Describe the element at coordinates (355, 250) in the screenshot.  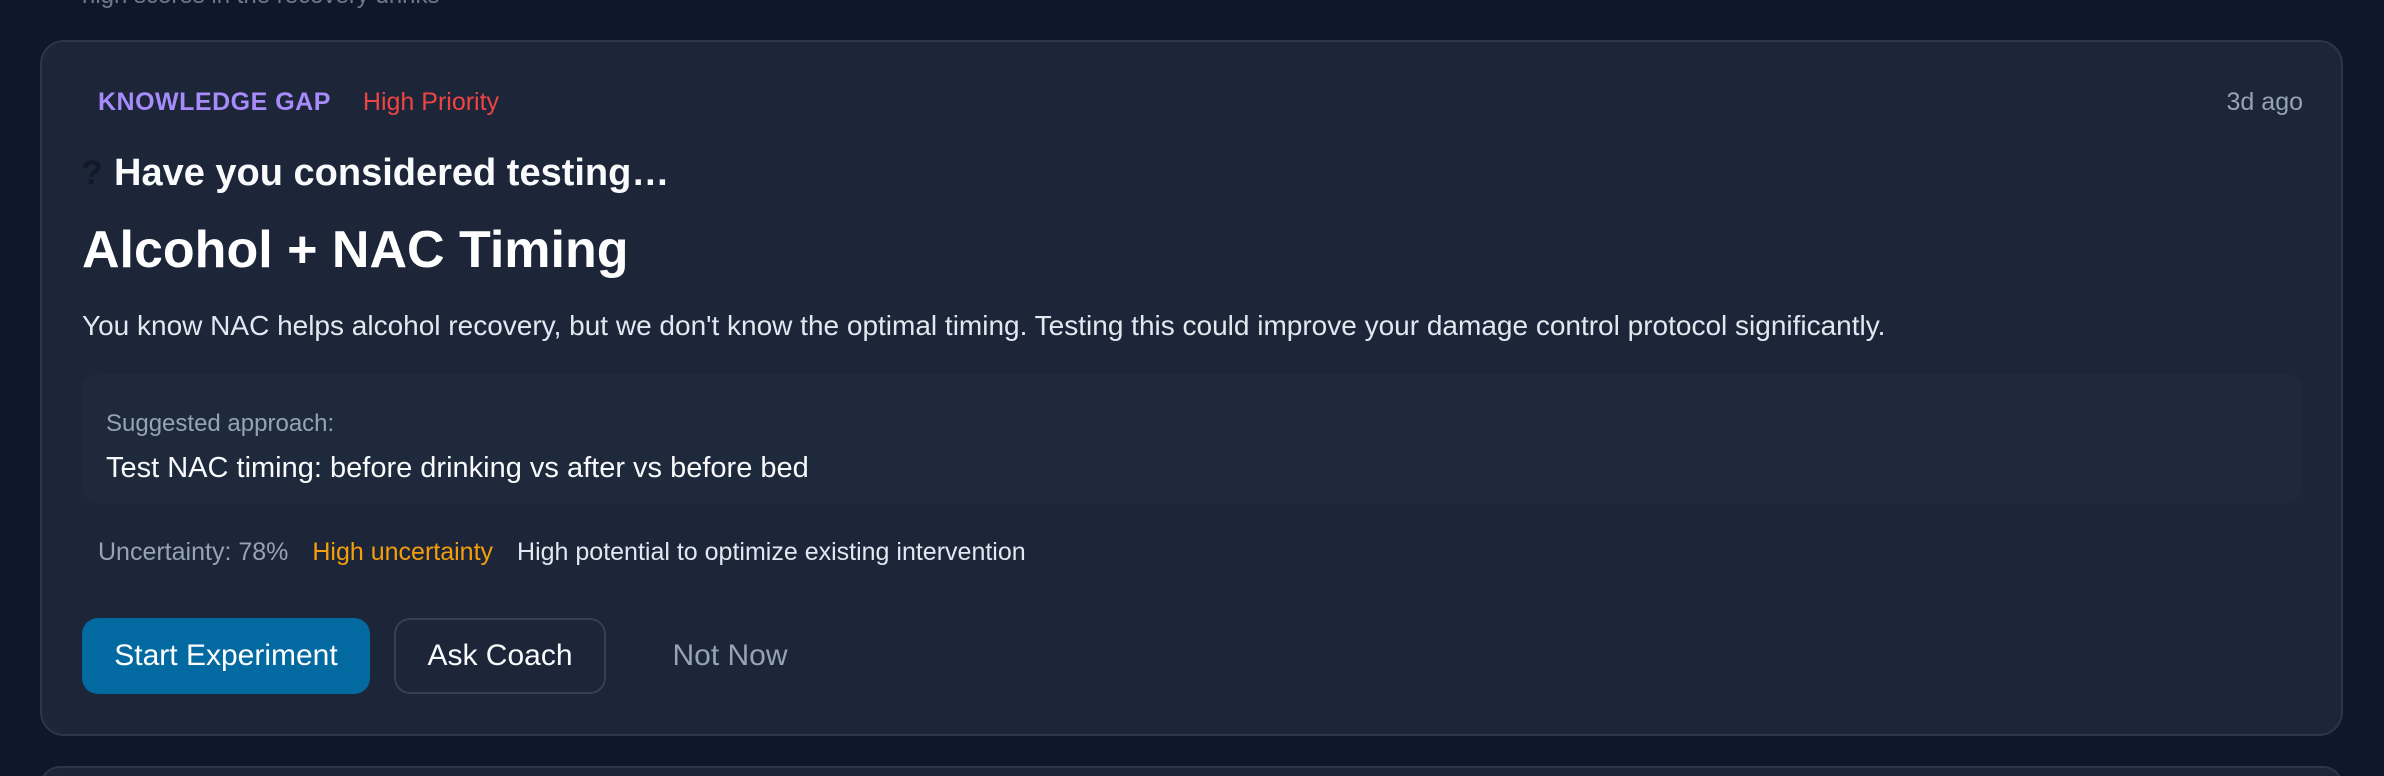
I see `card-title: Alcohol + NAC Timing` at that location.